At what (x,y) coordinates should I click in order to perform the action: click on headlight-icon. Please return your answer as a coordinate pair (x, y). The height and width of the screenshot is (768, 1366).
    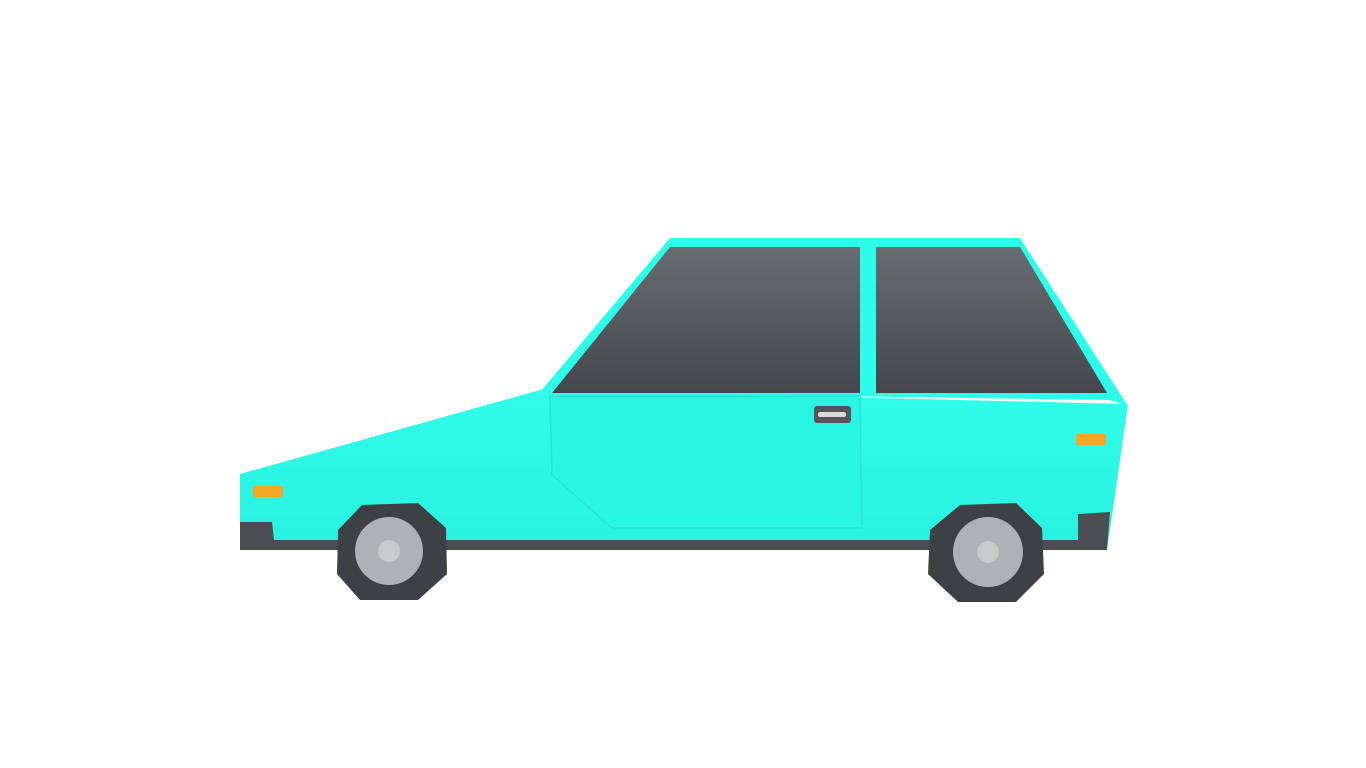
    Looking at the image, I should click on (268, 491).